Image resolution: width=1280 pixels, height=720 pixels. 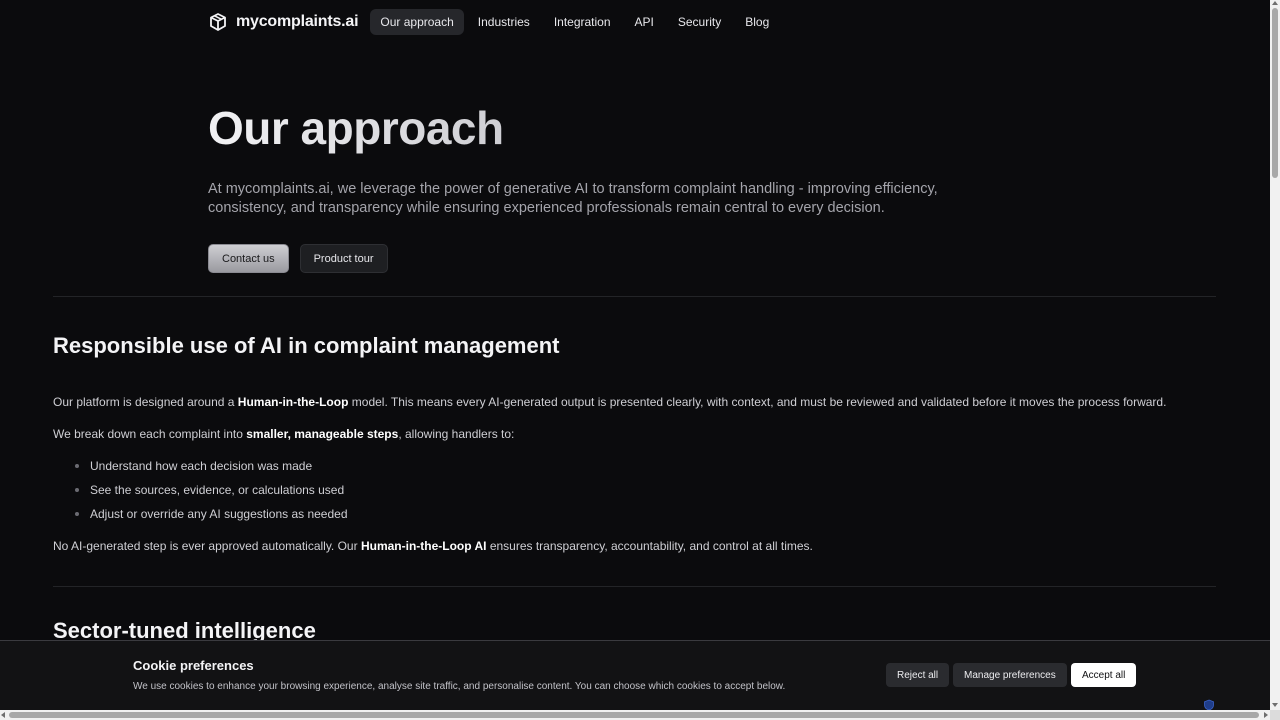 I want to click on cube-logo-icon, so click(x=218, y=22).